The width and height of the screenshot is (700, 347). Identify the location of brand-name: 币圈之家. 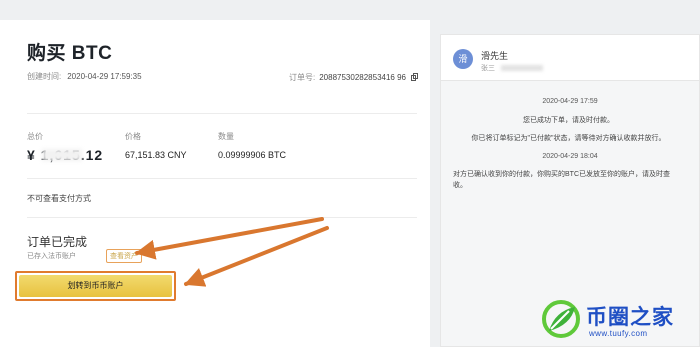
(630, 317).